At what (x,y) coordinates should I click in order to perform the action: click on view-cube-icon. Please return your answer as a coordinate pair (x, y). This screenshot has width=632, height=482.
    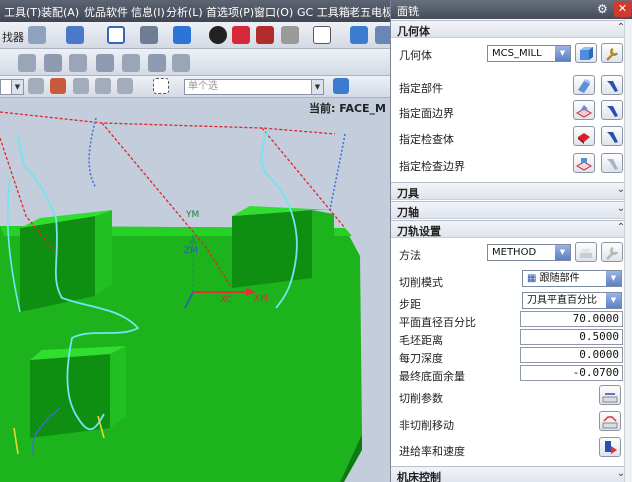
    Looking at the image, I should click on (341, 86).